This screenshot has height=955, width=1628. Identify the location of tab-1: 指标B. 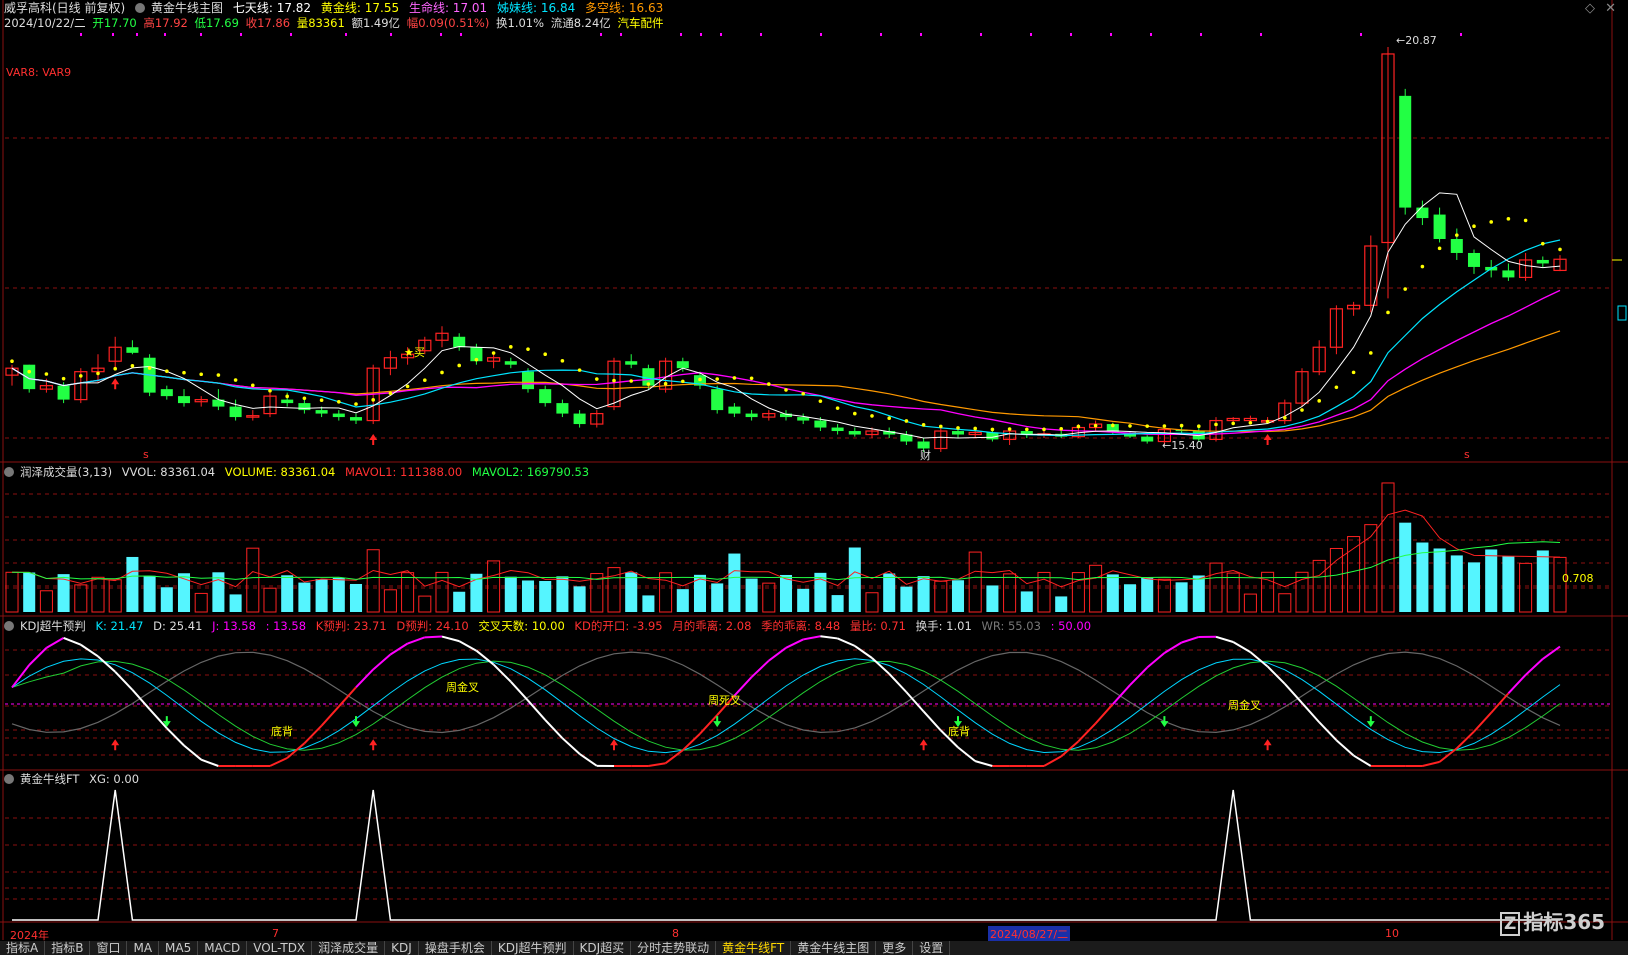
(67, 948).